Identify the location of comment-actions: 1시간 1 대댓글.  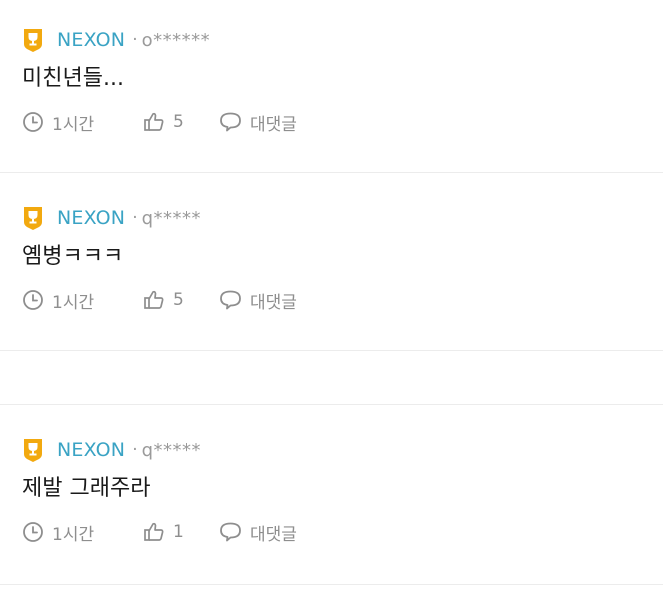
(159, 532).